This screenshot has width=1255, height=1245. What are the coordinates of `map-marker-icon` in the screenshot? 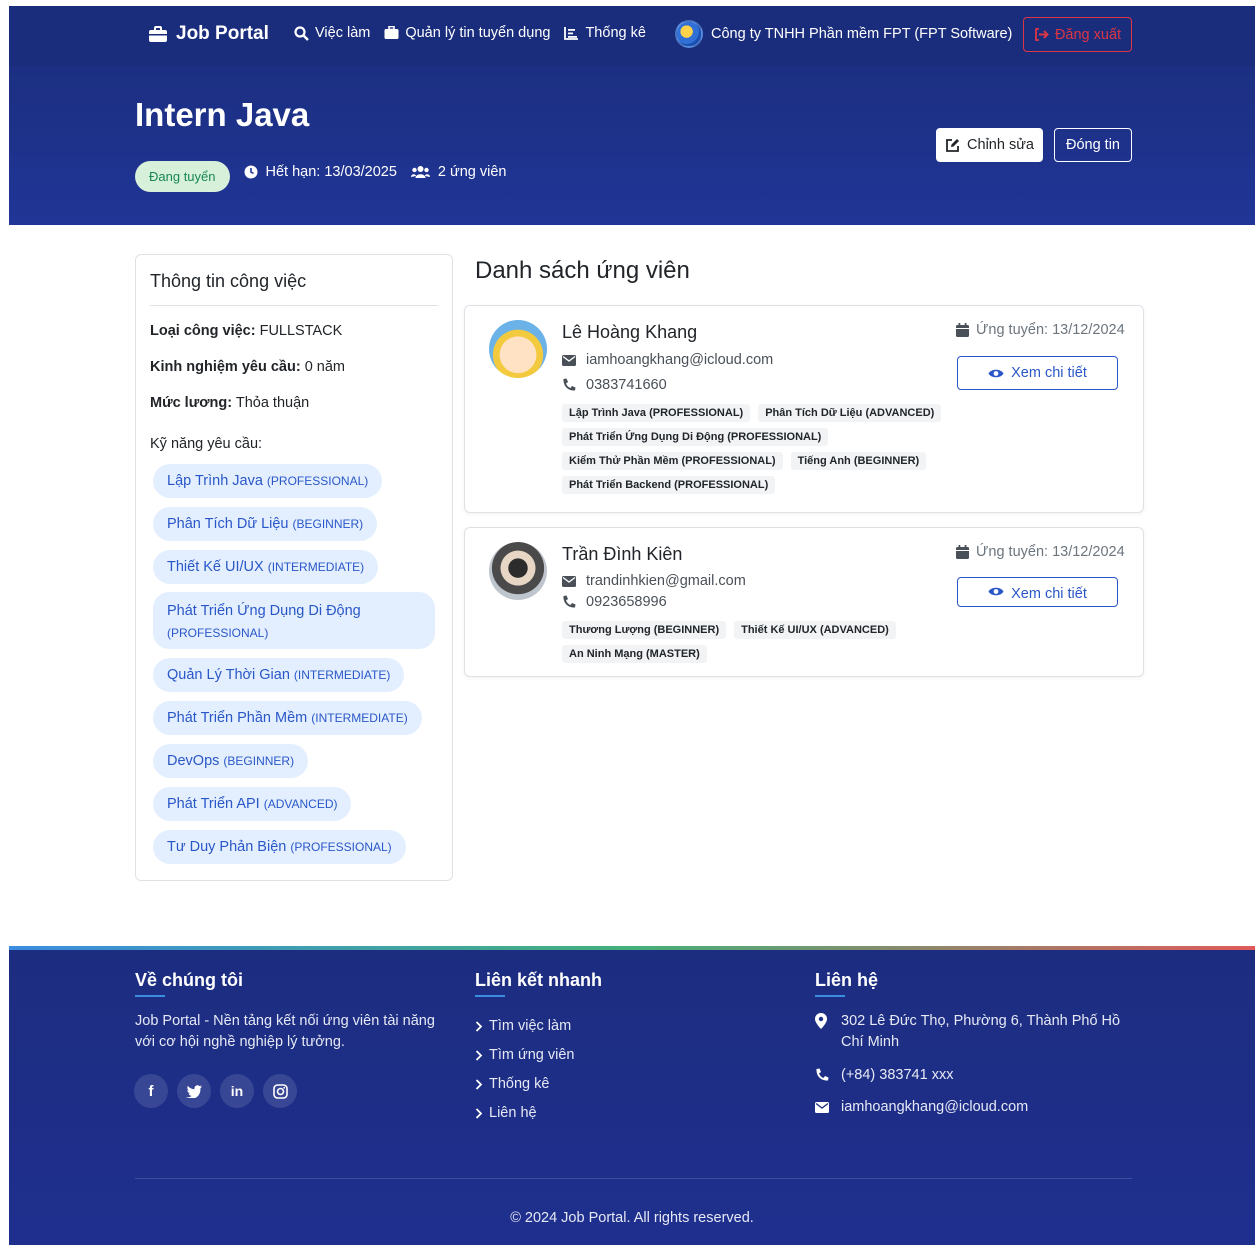 It's located at (822, 1032).